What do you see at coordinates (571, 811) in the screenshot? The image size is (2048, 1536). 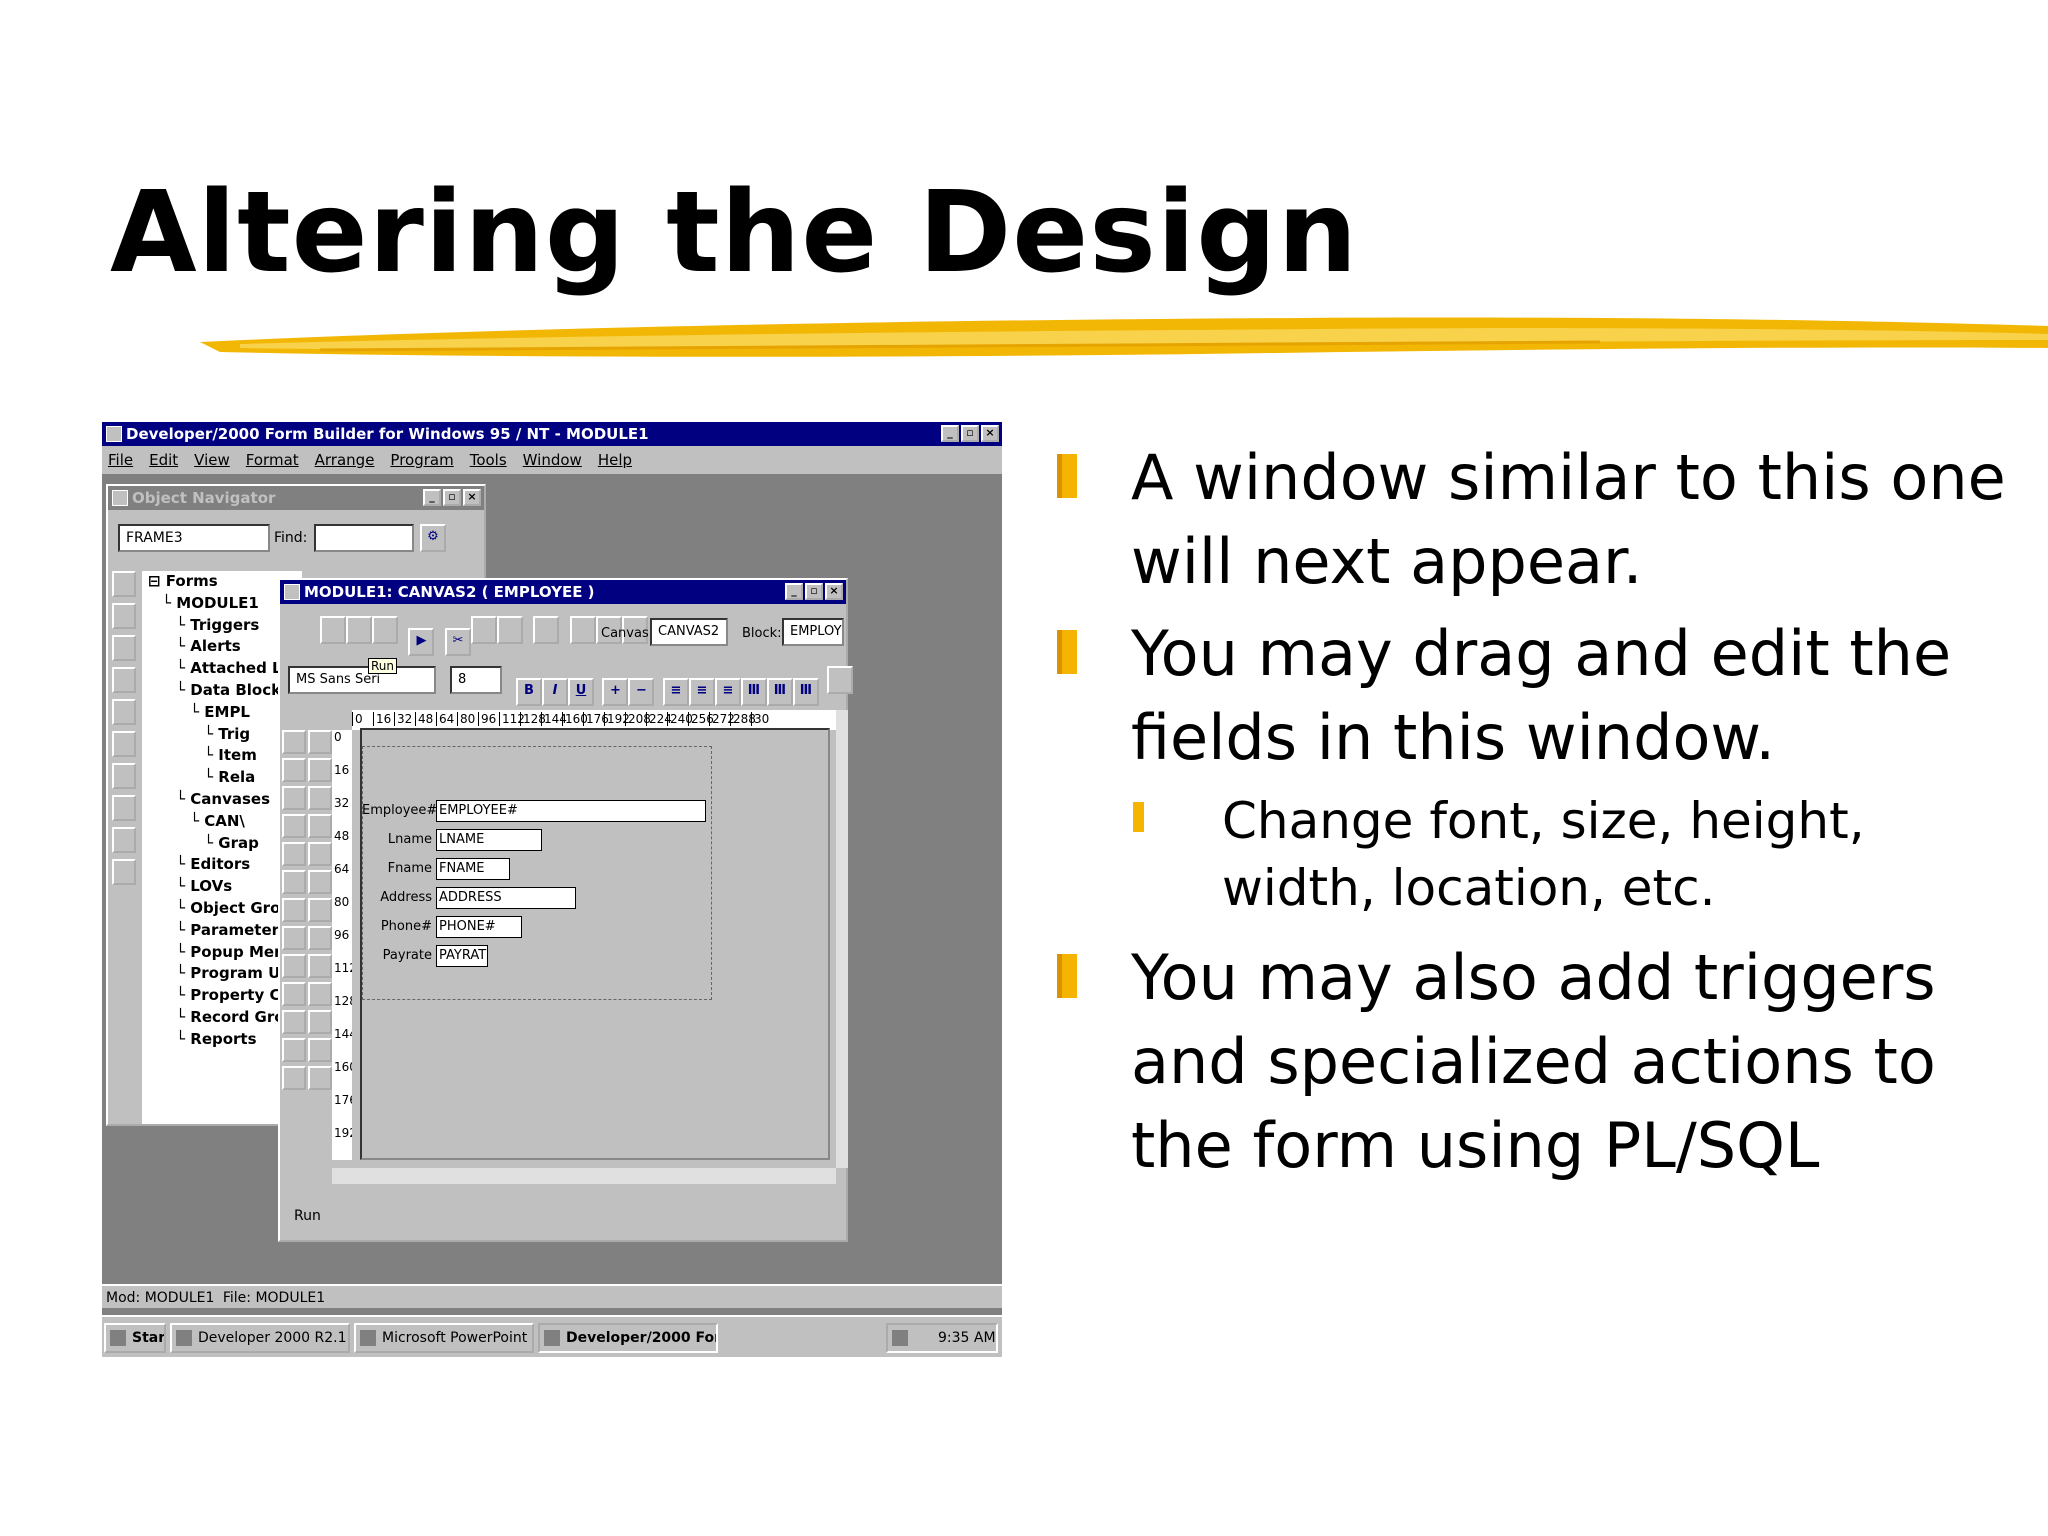 I see `text-item: EMPLOYEE#` at bounding box center [571, 811].